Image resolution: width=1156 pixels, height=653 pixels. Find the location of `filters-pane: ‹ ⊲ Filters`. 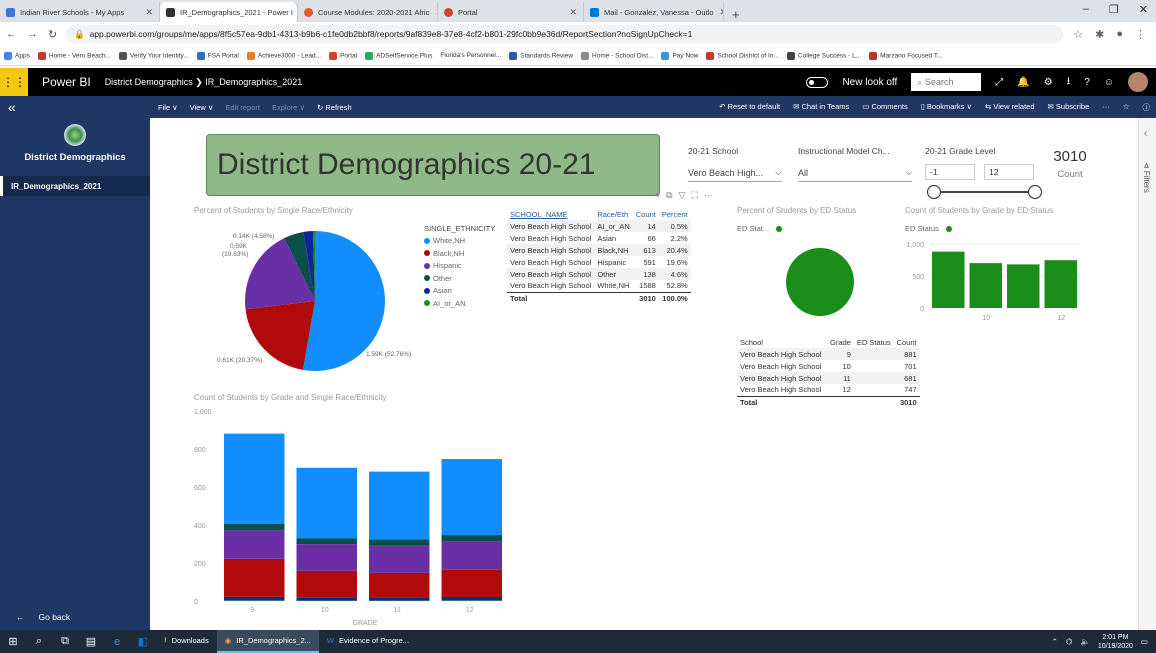

filters-pane: ‹ ⊲ Filters is located at coordinates (1147, 374).